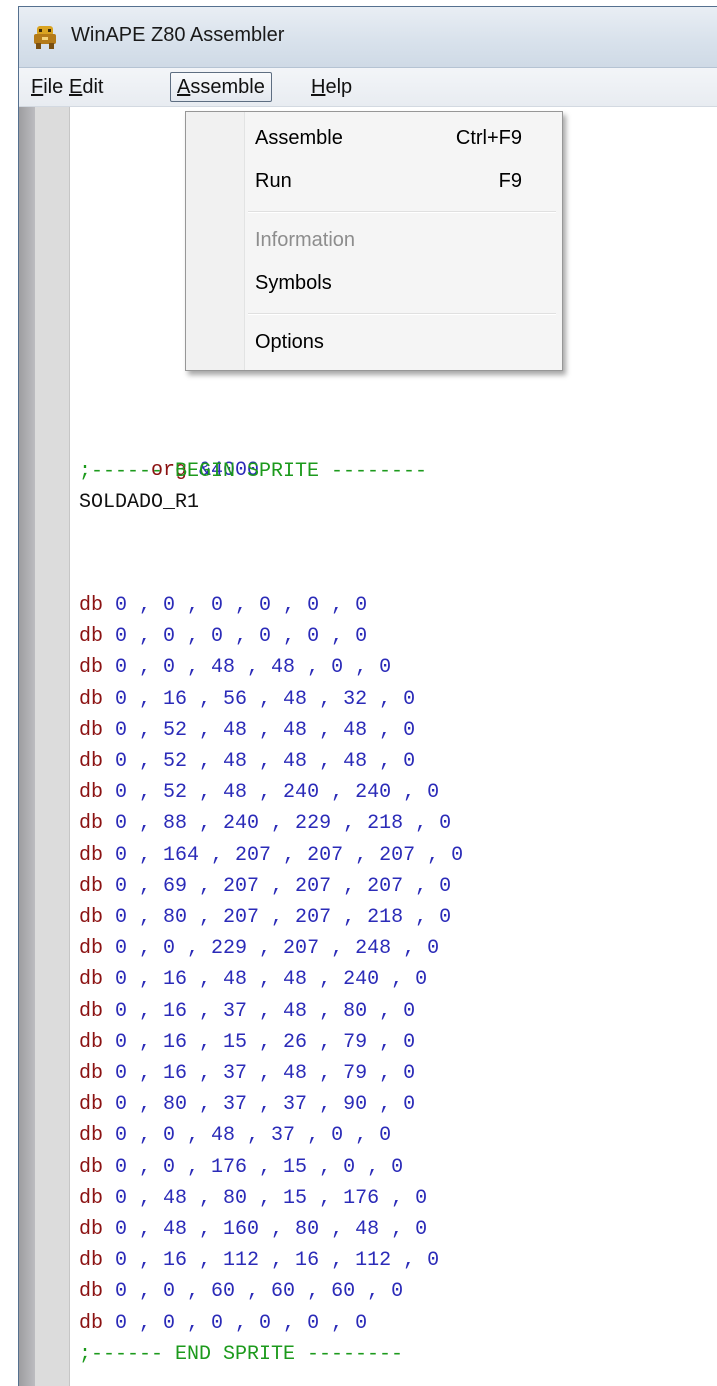 Image resolution: width=717 pixels, height=1386 pixels. What do you see at coordinates (277, 1260) in the screenshot?
I see `db-values: 0 , 16 , 112 , 16 , 112 , 0` at bounding box center [277, 1260].